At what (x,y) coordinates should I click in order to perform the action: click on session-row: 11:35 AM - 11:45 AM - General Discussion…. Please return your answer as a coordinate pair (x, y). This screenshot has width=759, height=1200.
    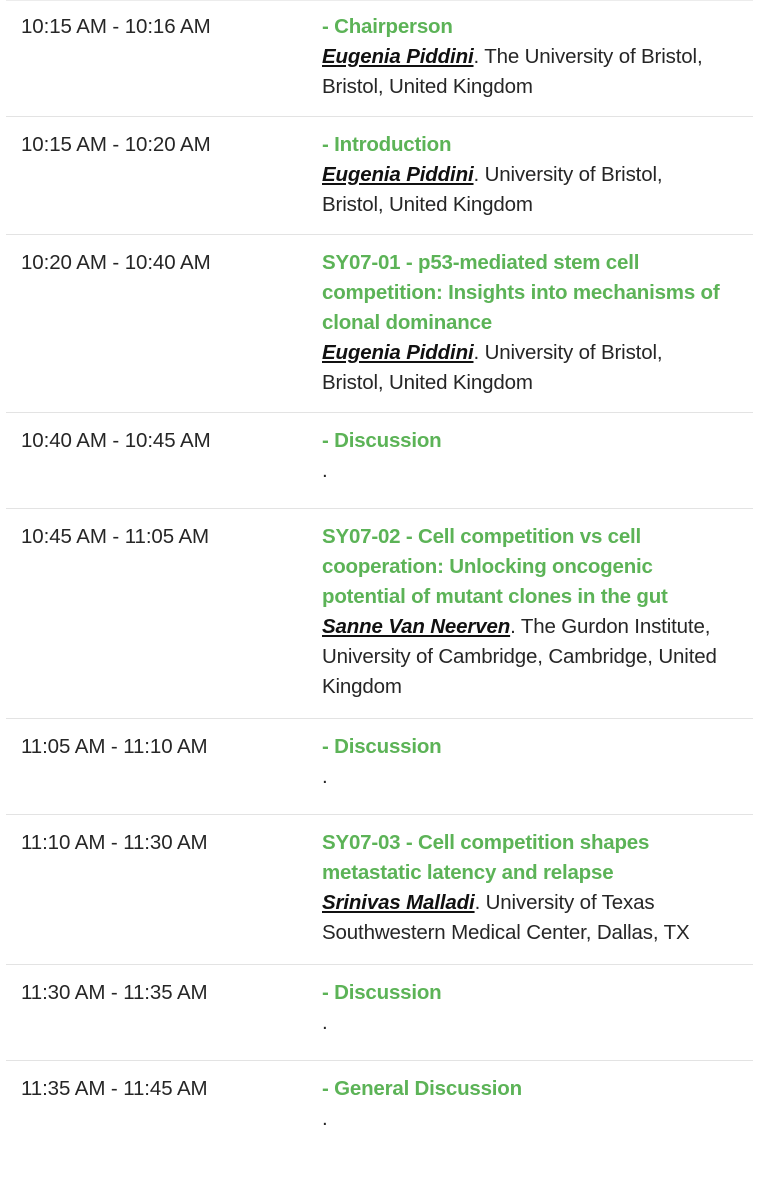
    Looking at the image, I should click on (379, 1108).